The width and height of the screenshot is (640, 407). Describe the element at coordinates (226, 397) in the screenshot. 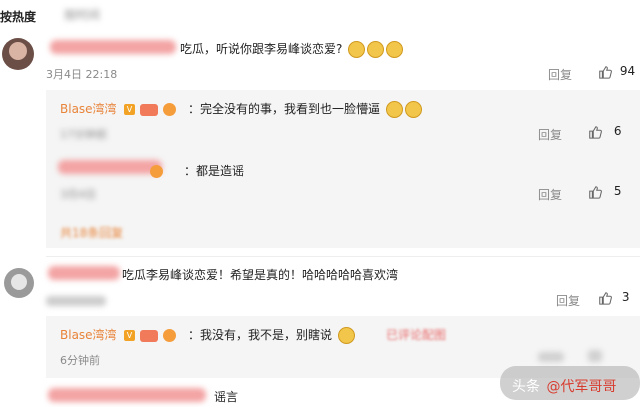

I see `comment-text: 谣言` at that location.